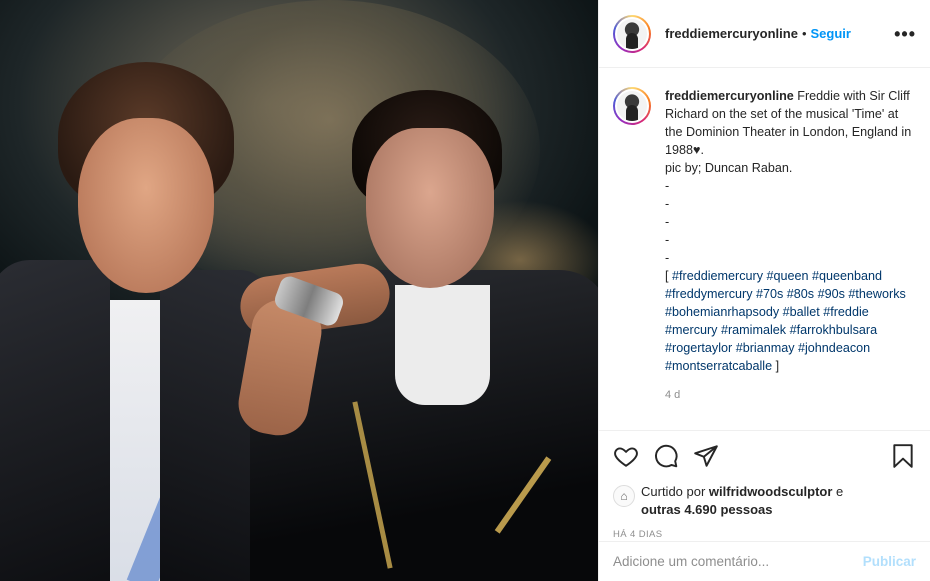 The height and width of the screenshot is (581, 930). What do you see at coordinates (673, 395) in the screenshot?
I see `caption-time: 4 d` at bounding box center [673, 395].